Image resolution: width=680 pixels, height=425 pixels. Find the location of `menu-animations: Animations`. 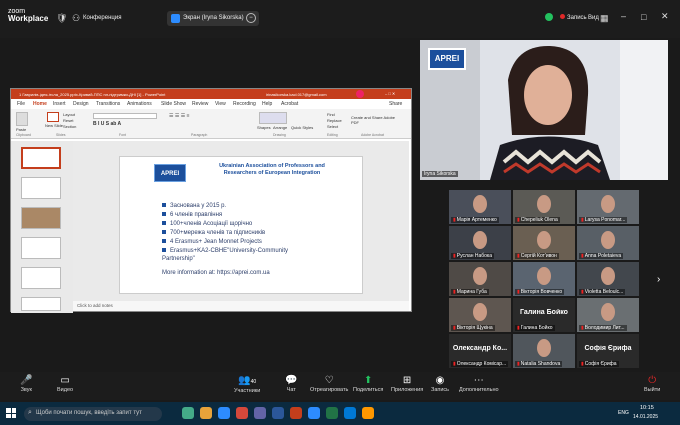

menu-animations: Animations is located at coordinates (139, 104).